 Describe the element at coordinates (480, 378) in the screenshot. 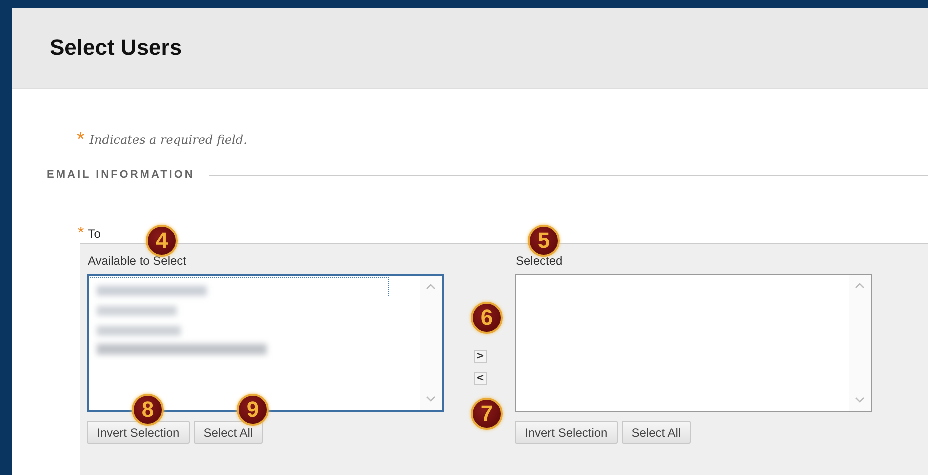

I see `move-left-button: <` at that location.